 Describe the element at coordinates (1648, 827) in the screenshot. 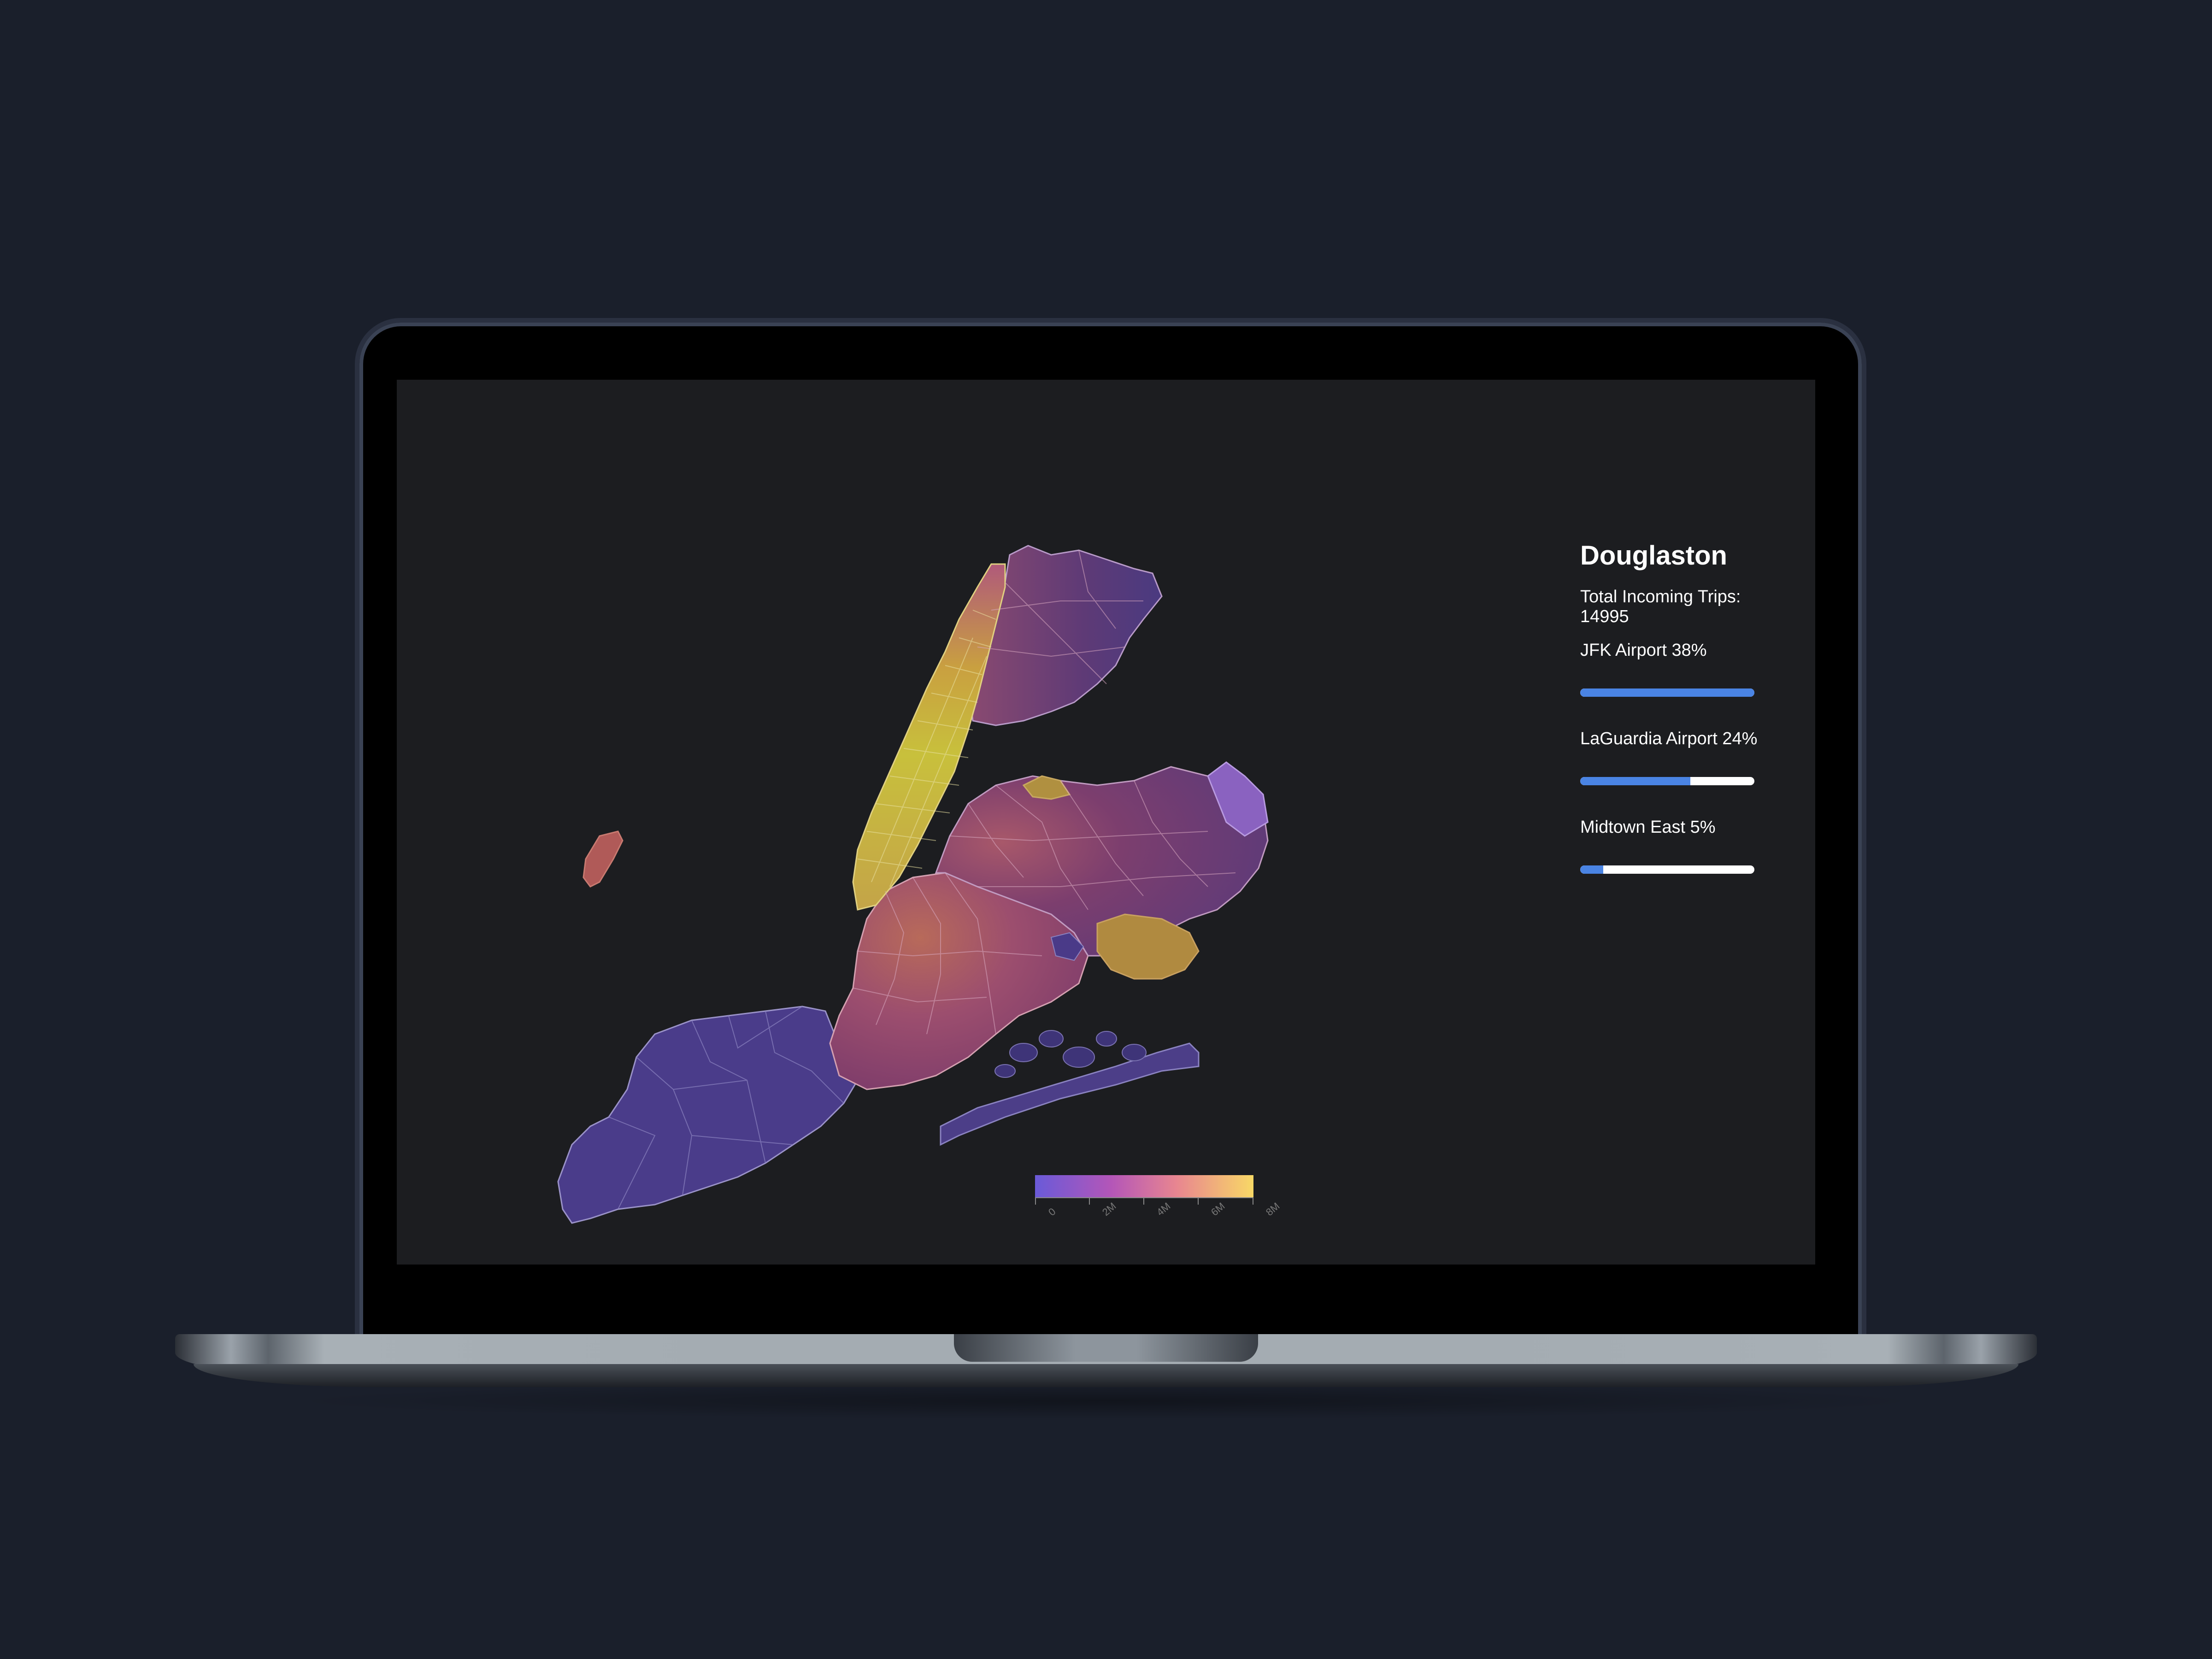

I see `entry-label-midtown-east: Midtown East 5%` at that location.